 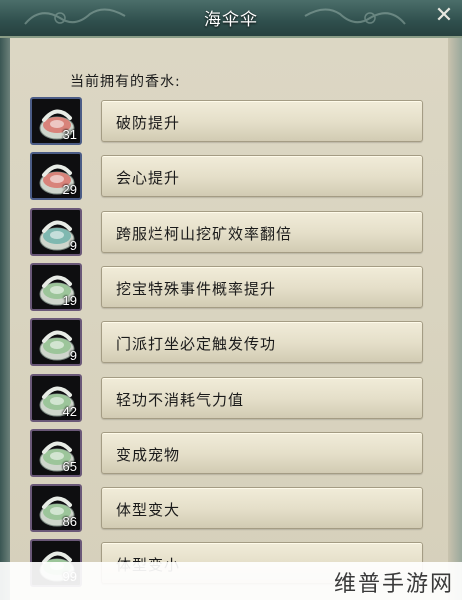 I want to click on perfume-row: 19 挖宝特殊事件概率提升, so click(x=228, y=287).